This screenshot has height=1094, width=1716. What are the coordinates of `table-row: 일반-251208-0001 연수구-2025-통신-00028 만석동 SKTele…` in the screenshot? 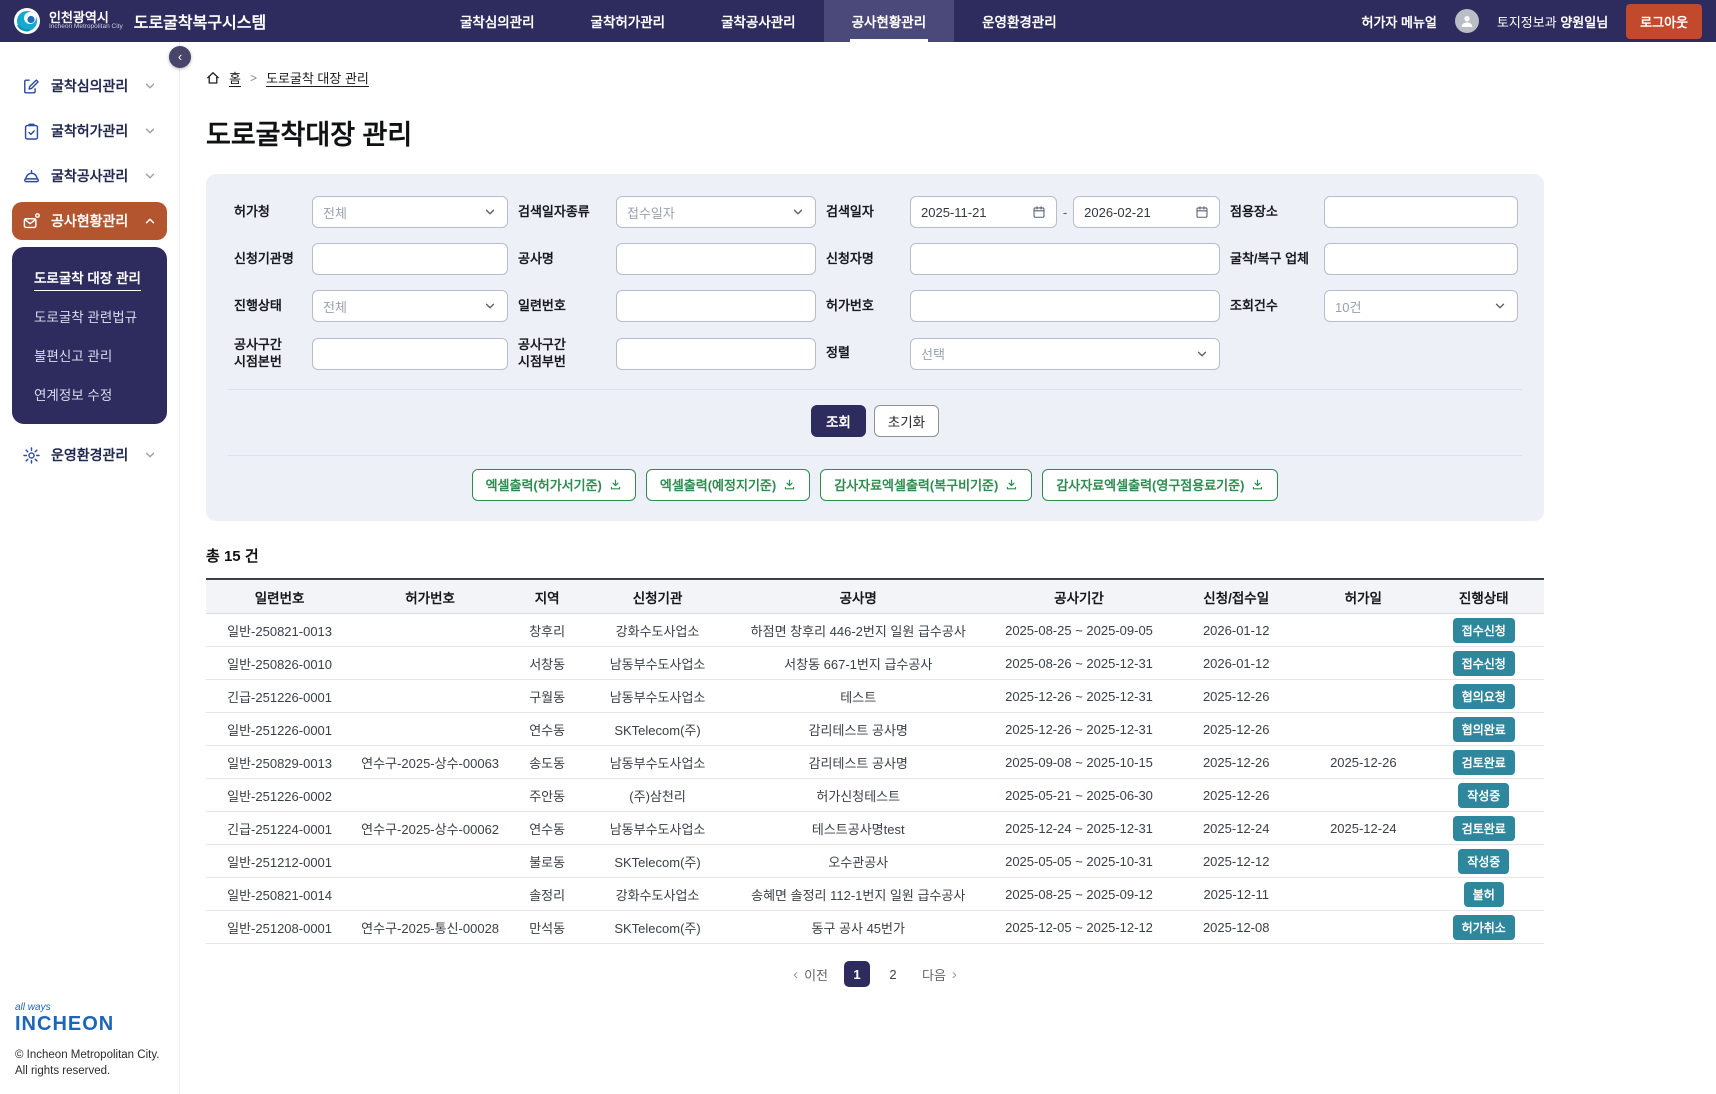 It's located at (875, 927).